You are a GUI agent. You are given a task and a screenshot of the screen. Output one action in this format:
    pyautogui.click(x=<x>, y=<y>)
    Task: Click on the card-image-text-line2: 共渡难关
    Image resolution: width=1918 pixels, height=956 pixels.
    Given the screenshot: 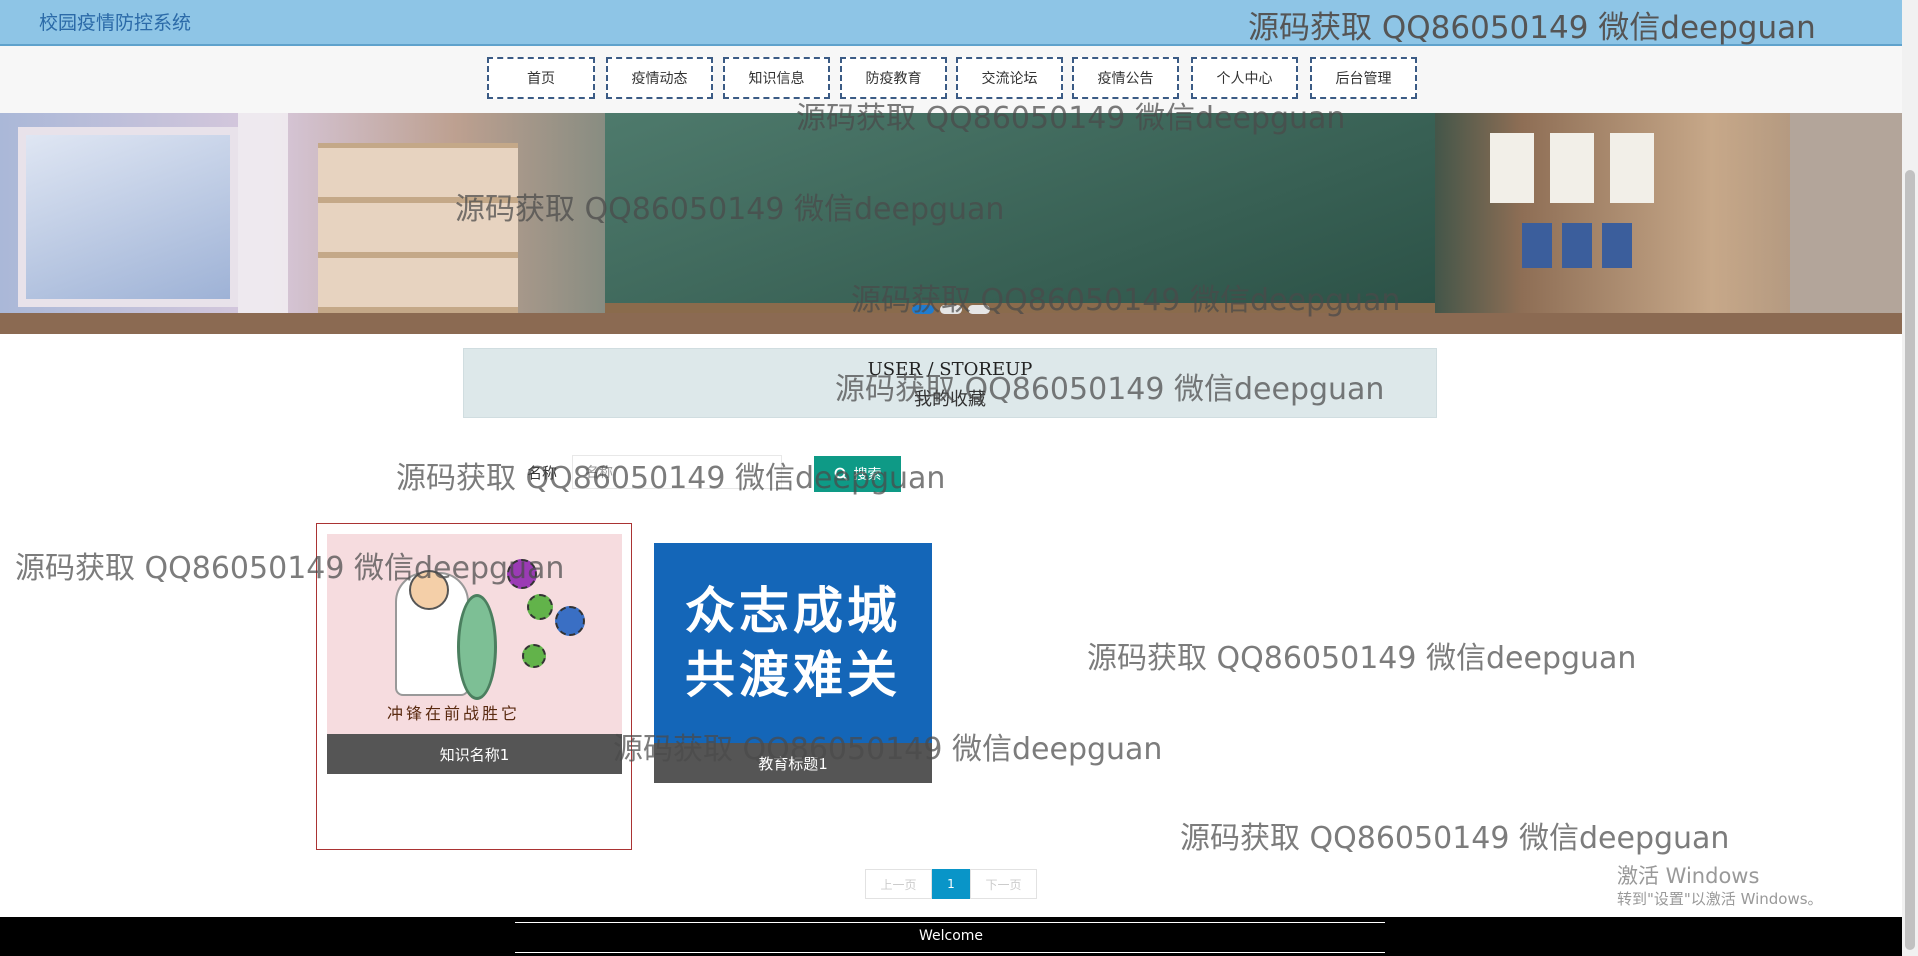 What is the action you would take?
    pyautogui.click(x=793, y=675)
    